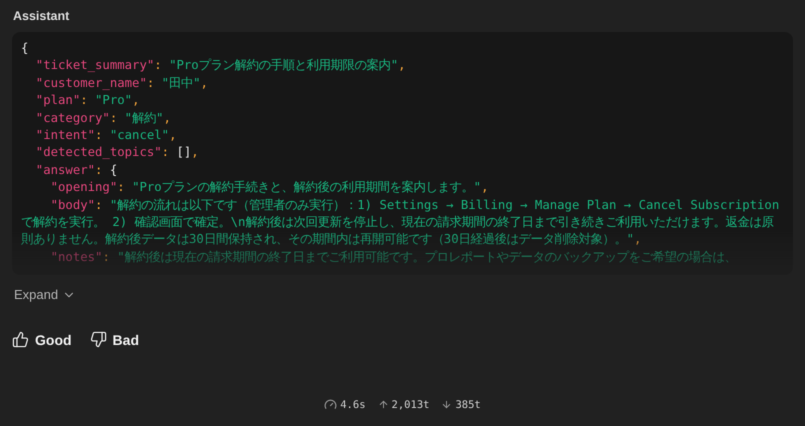 The image size is (805, 426). I want to click on code-line: "notes": "解約後は現在の請求期間の終了日までご利用可能です。プロレポートやデータのバックアップをご希望の場合は、, so click(394, 257).